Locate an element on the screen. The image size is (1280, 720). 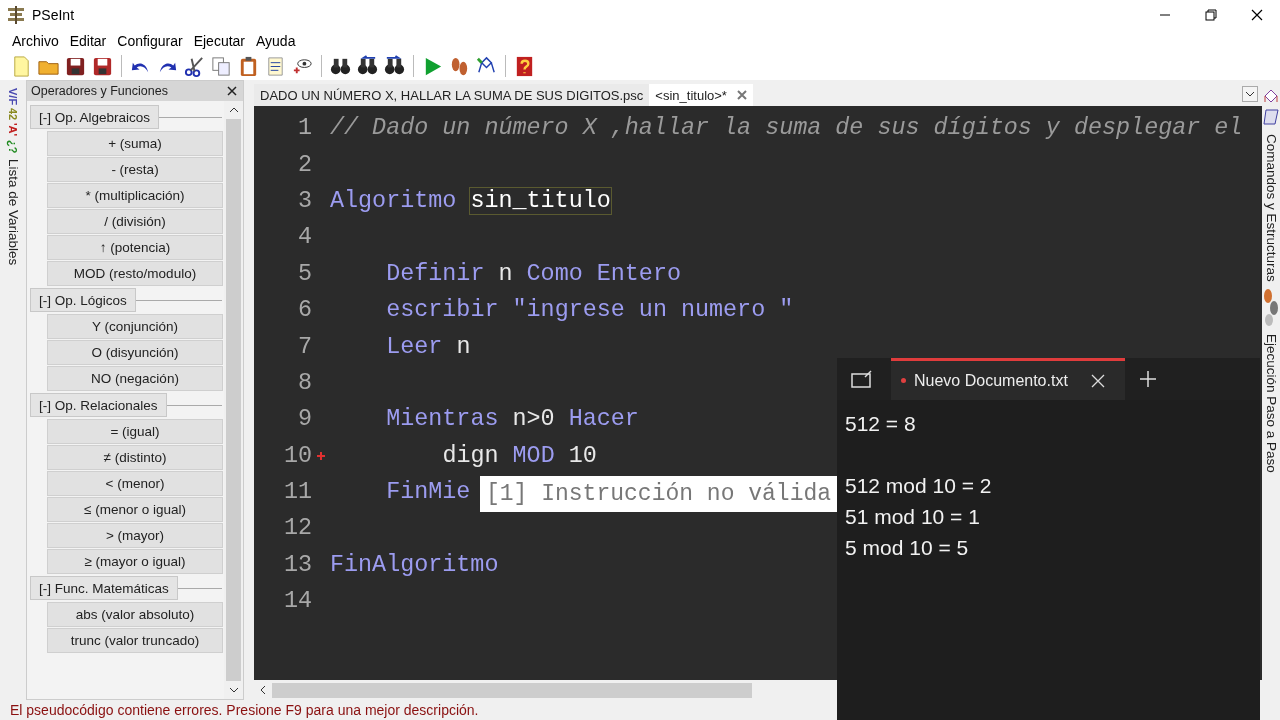
line-number: 14 is located at coordinates (297, 601).